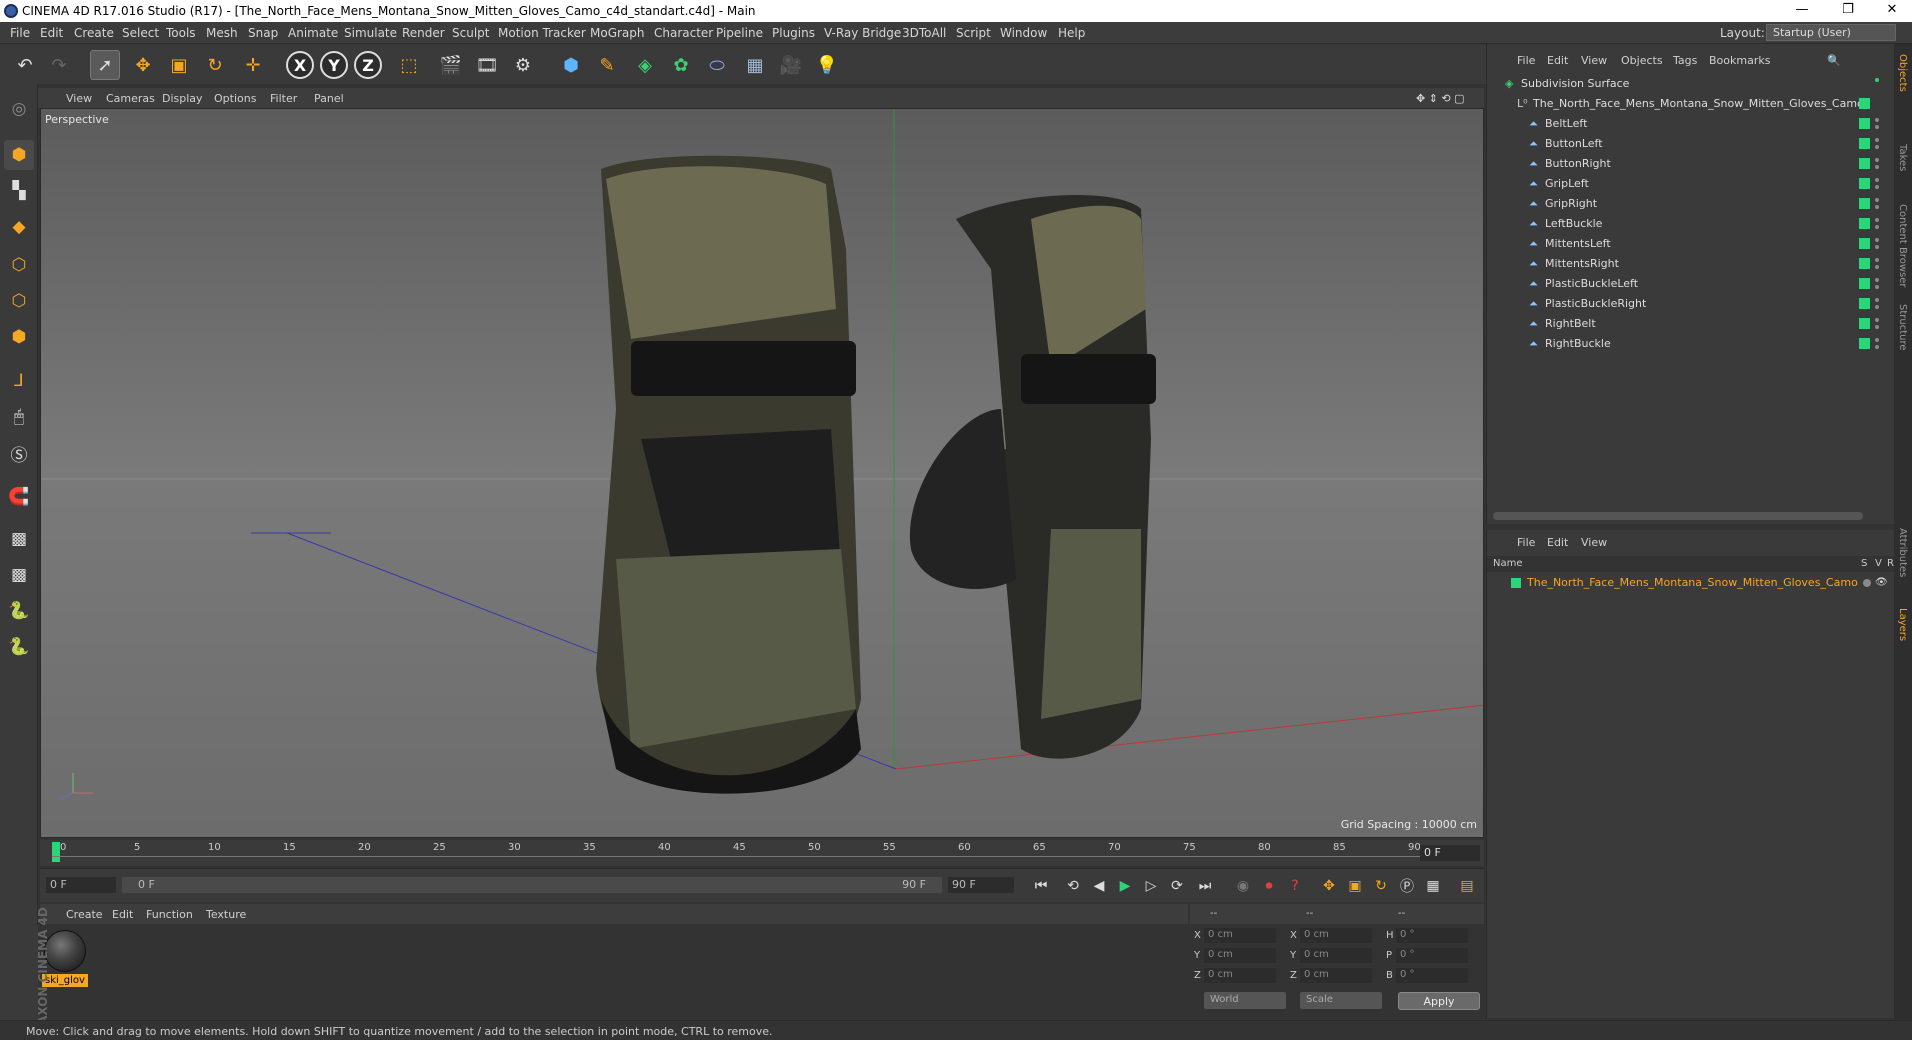 The width and height of the screenshot is (1912, 1040). I want to click on solo-mode-icon: Ⓢ, so click(19, 453).